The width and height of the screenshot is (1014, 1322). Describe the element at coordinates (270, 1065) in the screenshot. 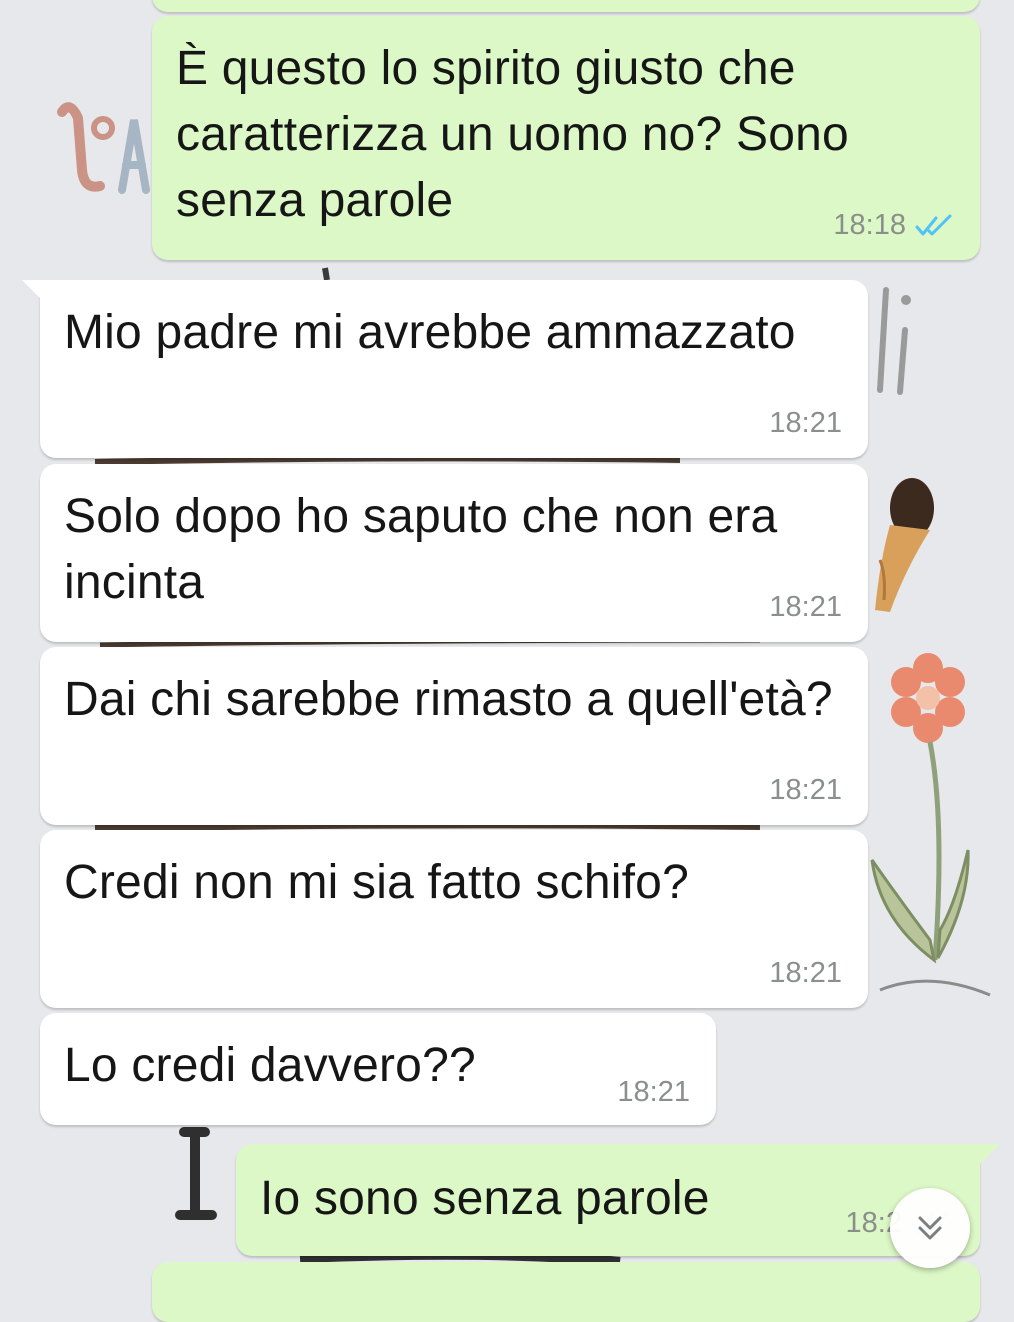

I see `message-text: Lo credi davvero??` at that location.